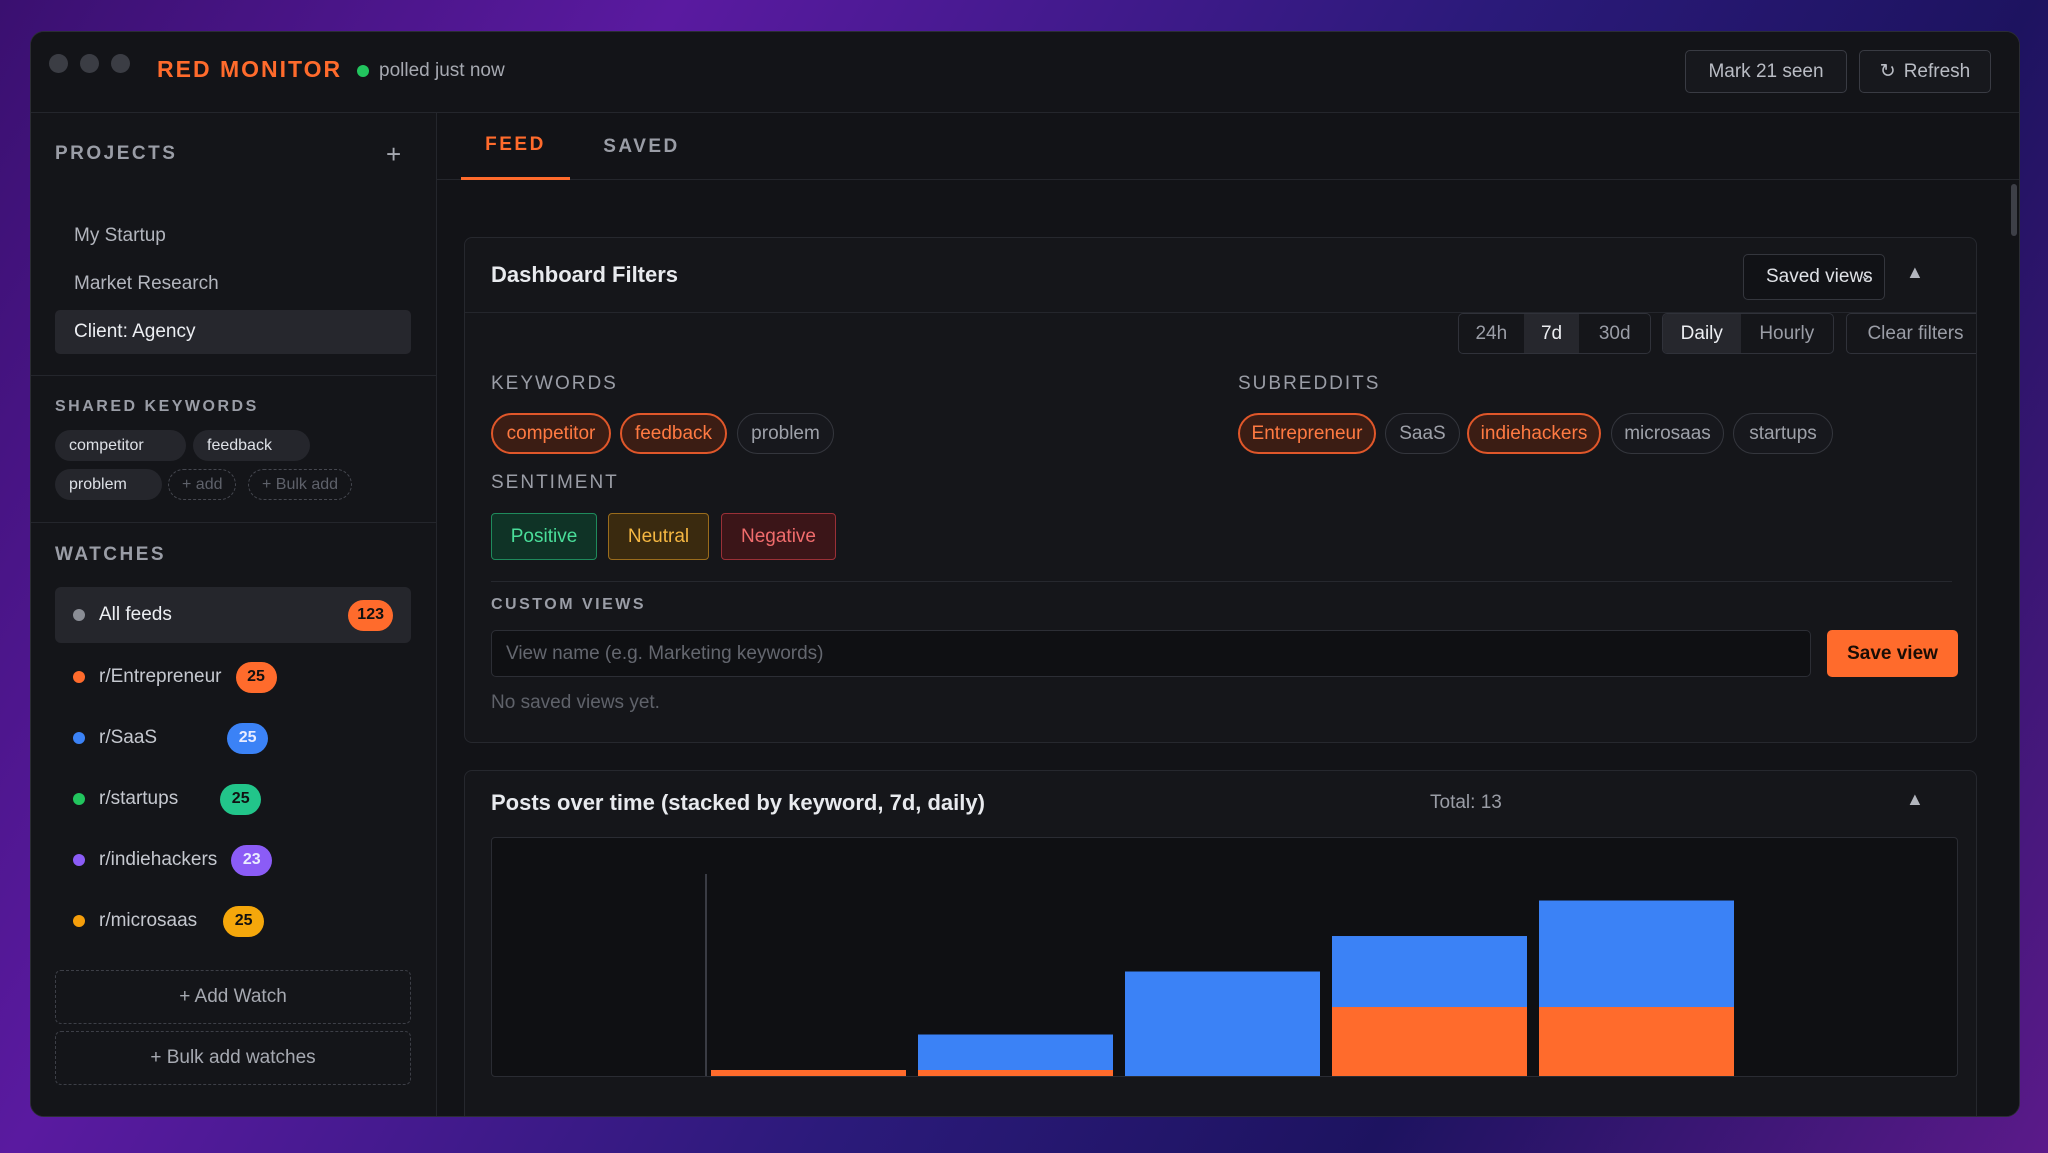 This screenshot has width=2048, height=1153. What do you see at coordinates (431, 71) in the screenshot?
I see `poll-status: polled just now` at bounding box center [431, 71].